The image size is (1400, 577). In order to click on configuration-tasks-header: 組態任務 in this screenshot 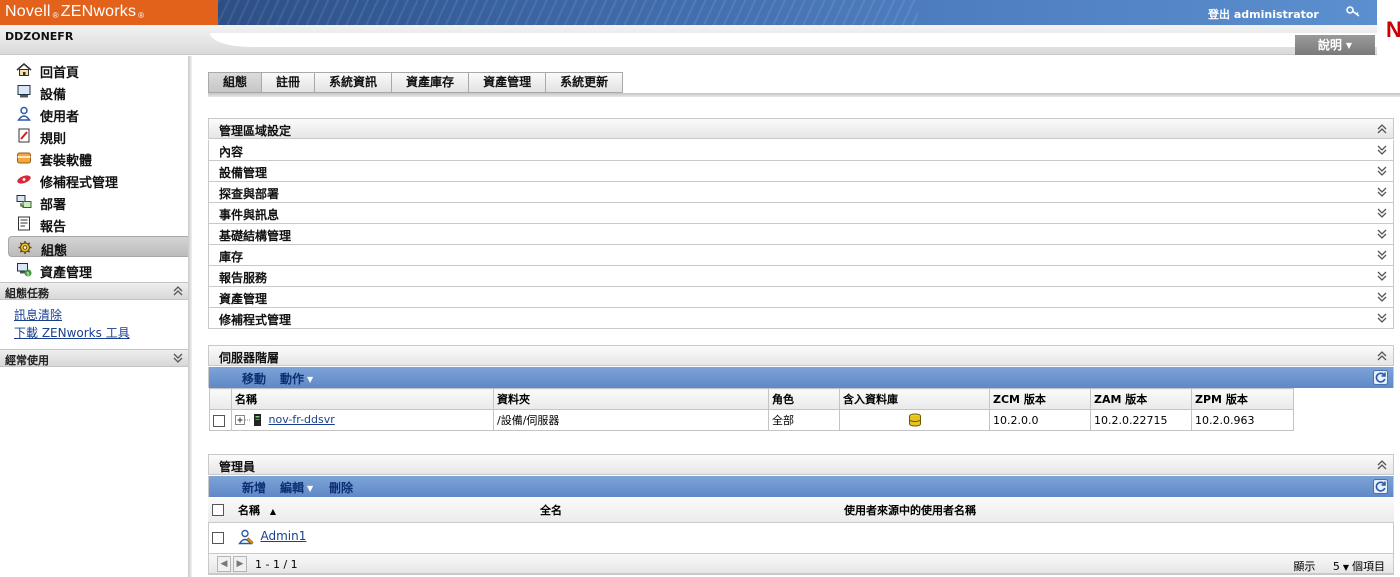, I will do `click(94, 291)`.